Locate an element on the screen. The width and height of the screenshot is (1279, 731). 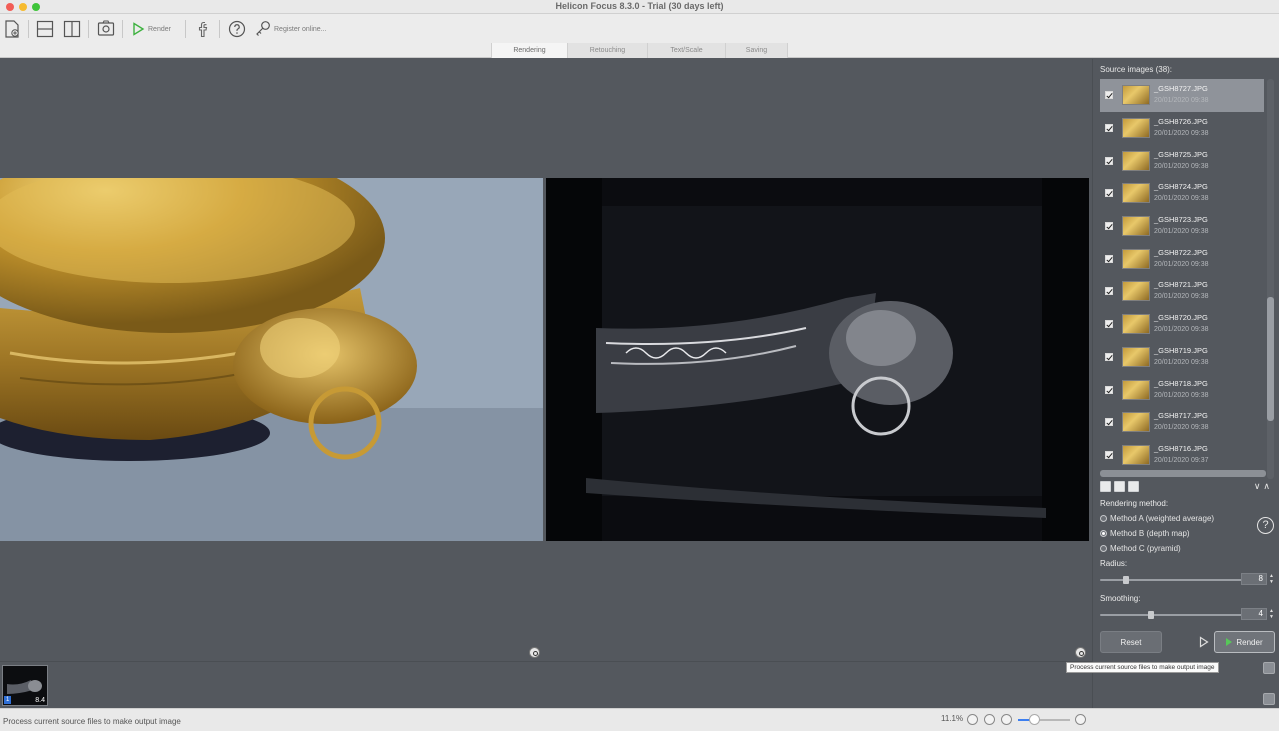
smoothing-slider is located at coordinates (1171, 615).